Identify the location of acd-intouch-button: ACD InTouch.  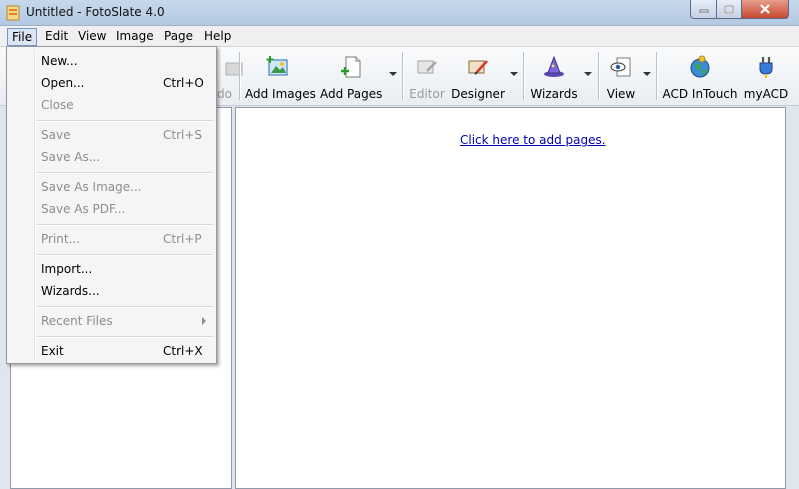
(700, 77).